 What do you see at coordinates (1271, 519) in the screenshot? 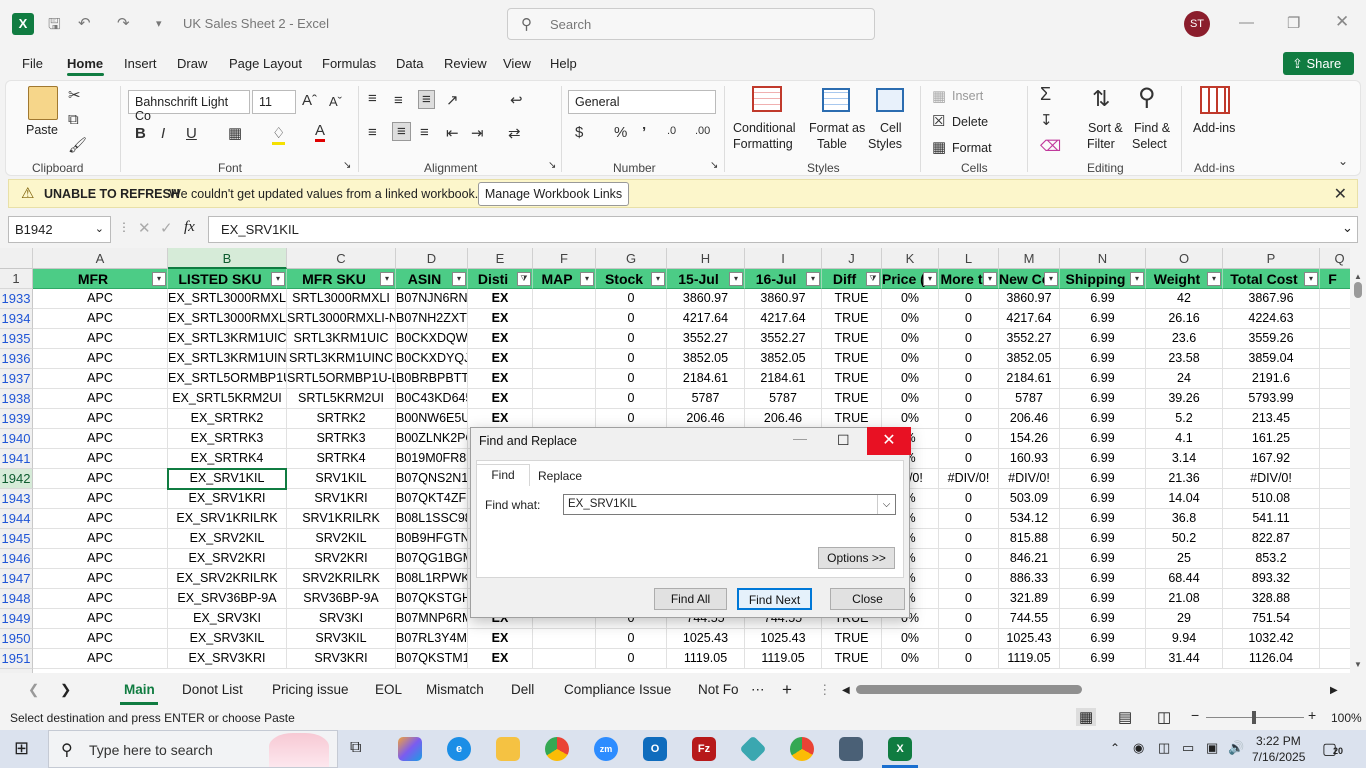
I see `table-cell: 541.11` at bounding box center [1271, 519].